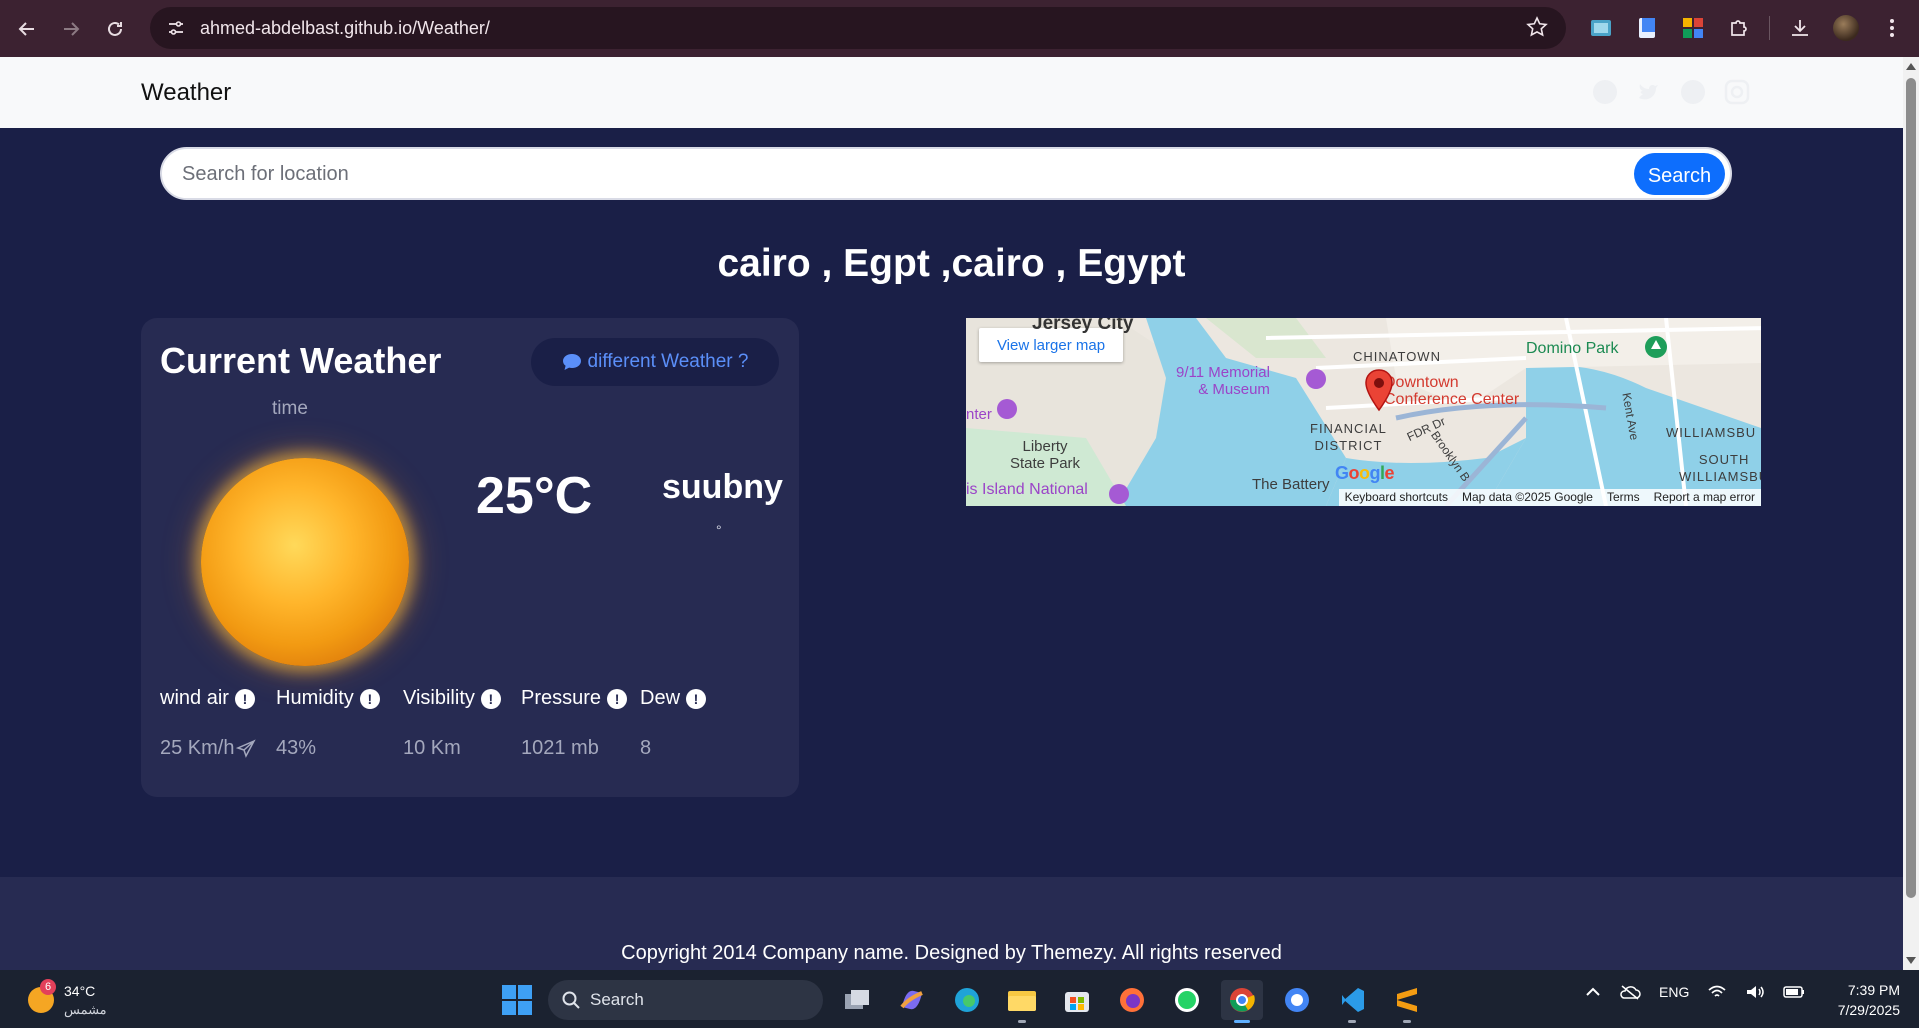 The width and height of the screenshot is (1919, 1028). I want to click on volume-icon, so click(1755, 992).